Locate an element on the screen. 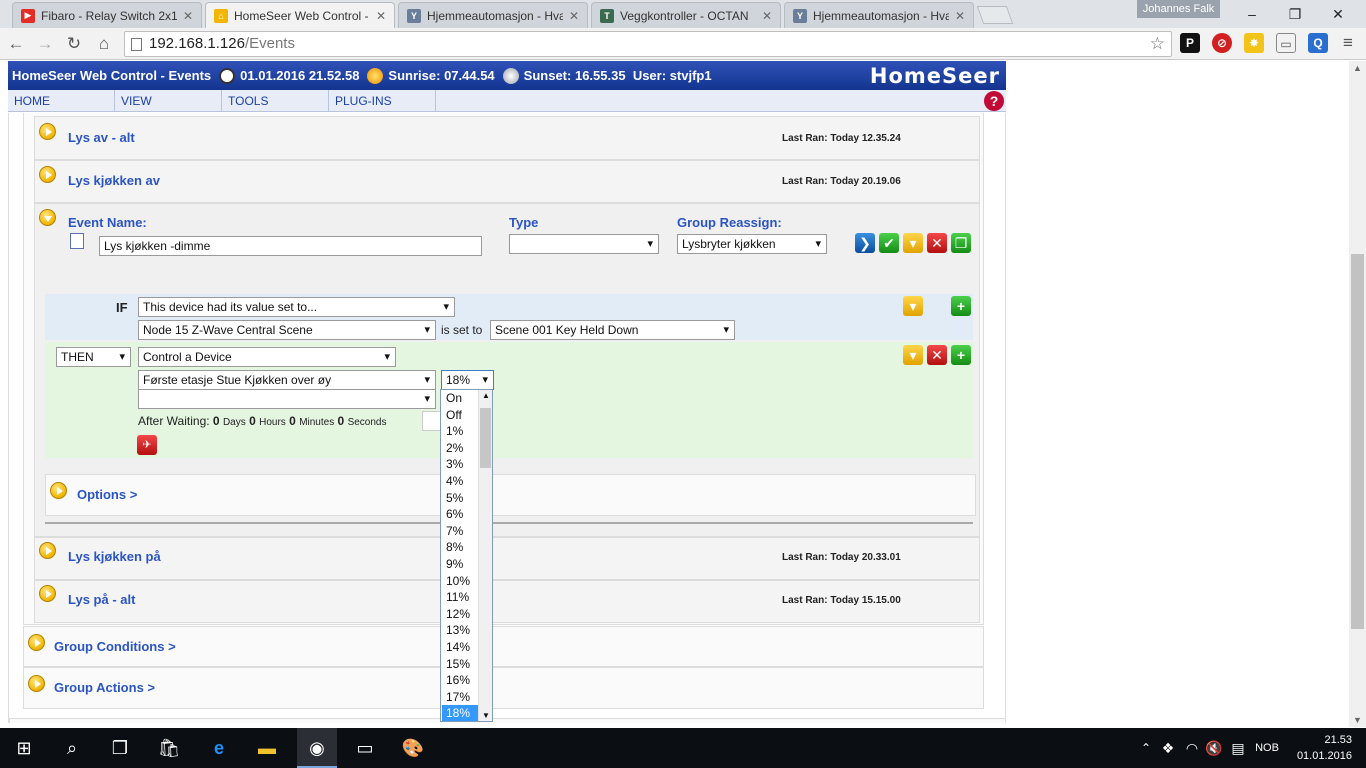 The height and width of the screenshot is (768, 1366). copy-event-icon: ❐ is located at coordinates (961, 243).